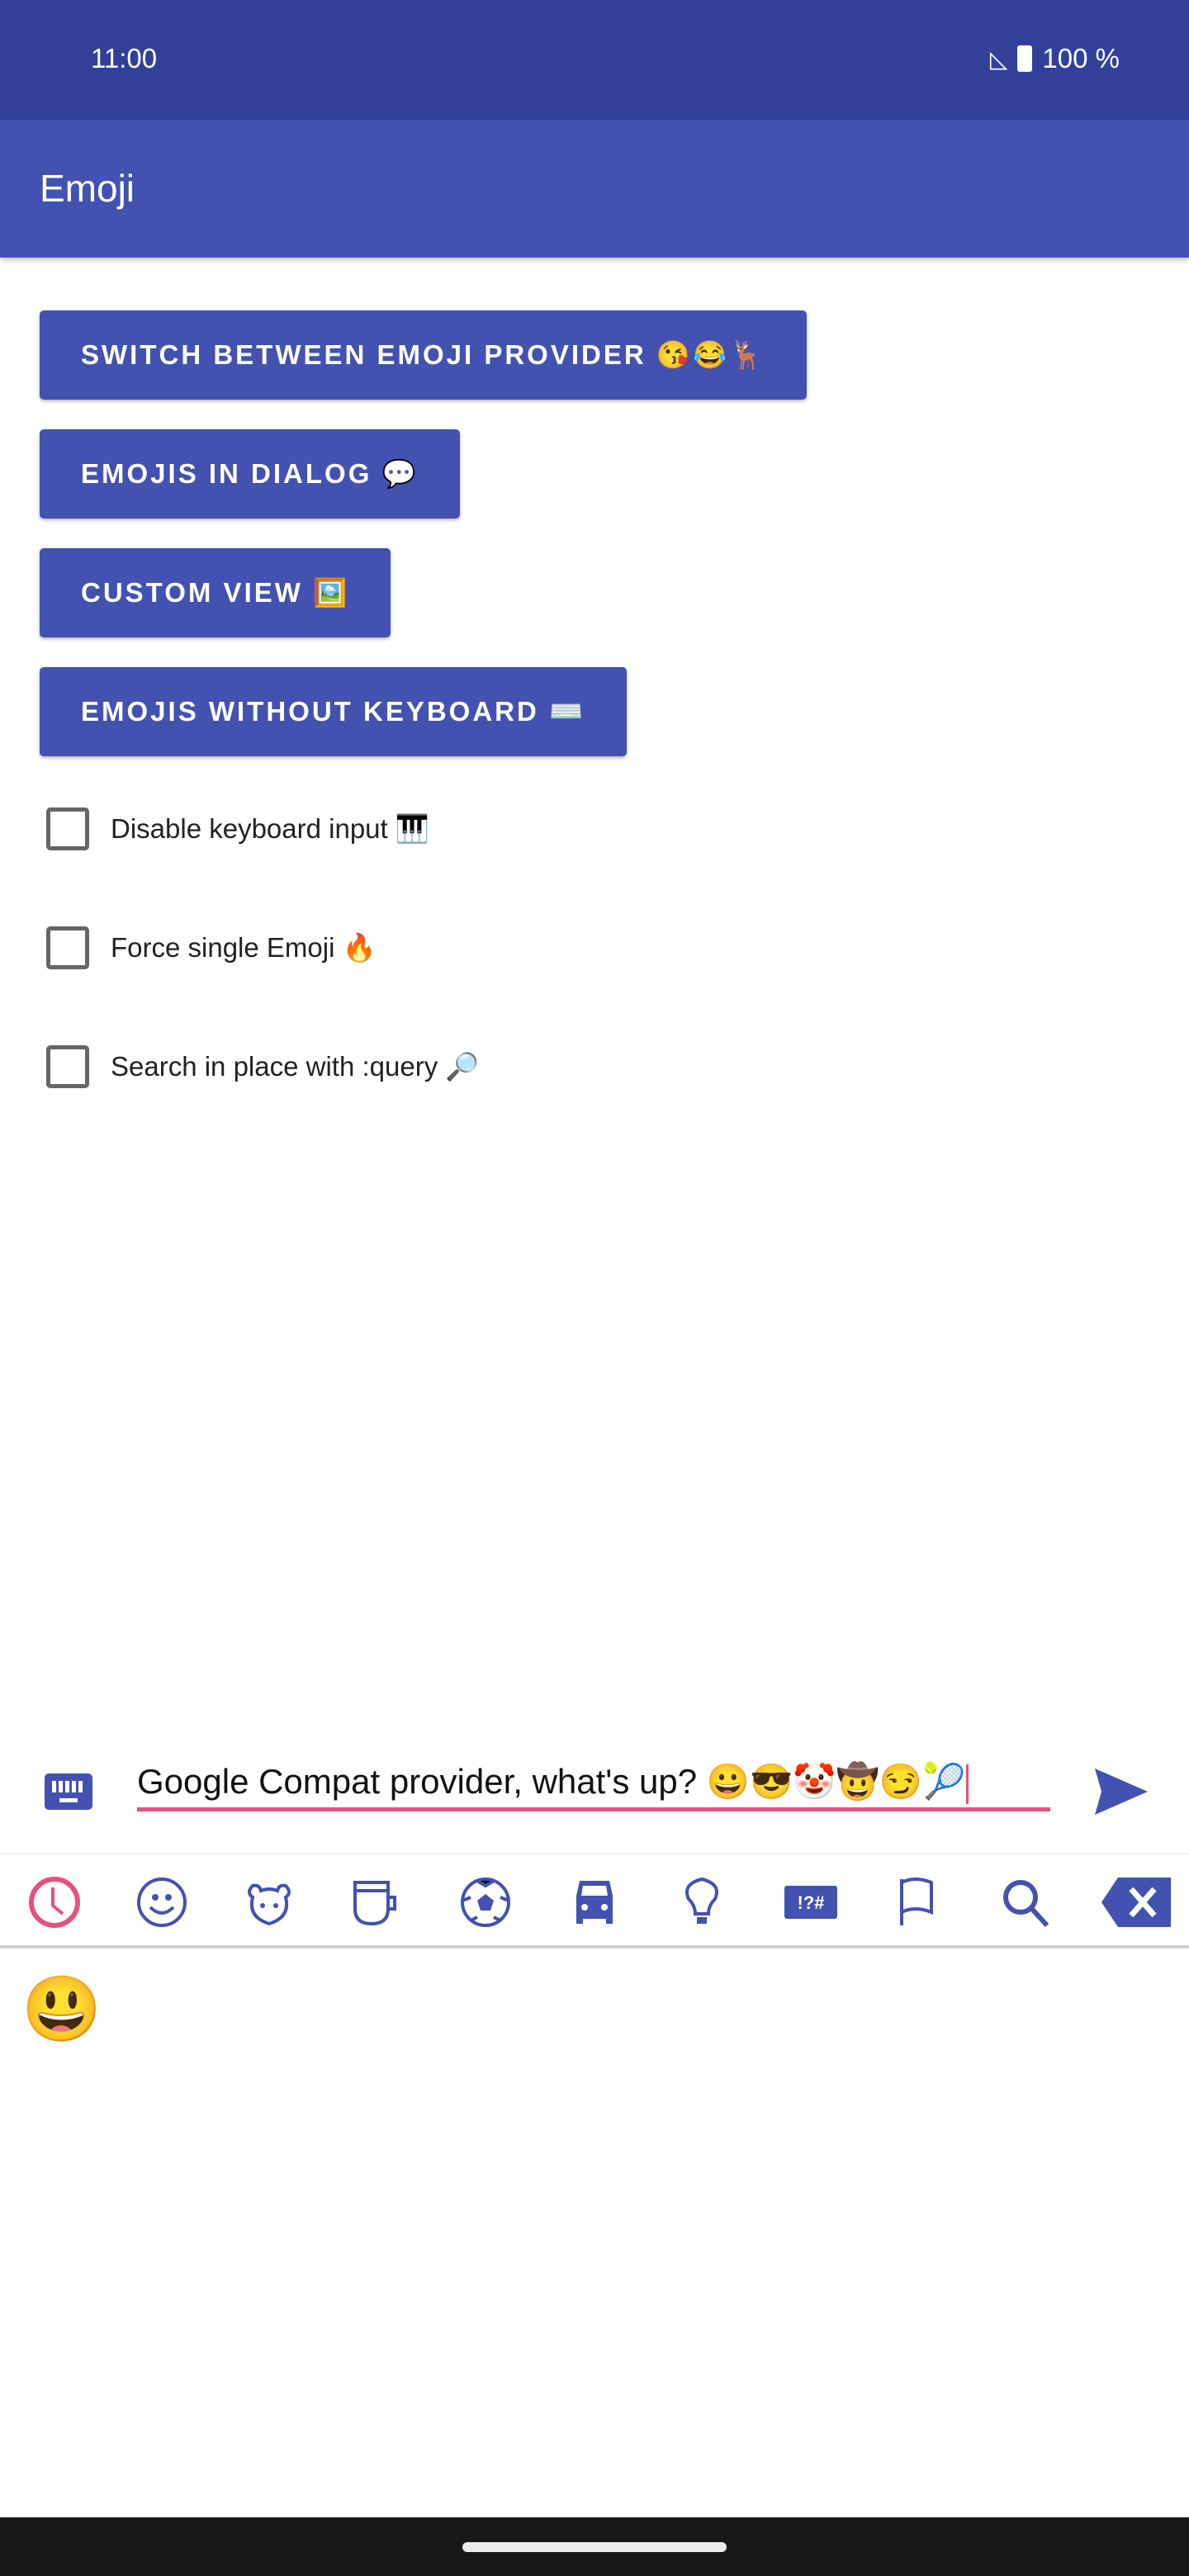  What do you see at coordinates (244, 947) in the screenshot?
I see `checkbox-label: Force single Emoji 🔥` at bounding box center [244, 947].